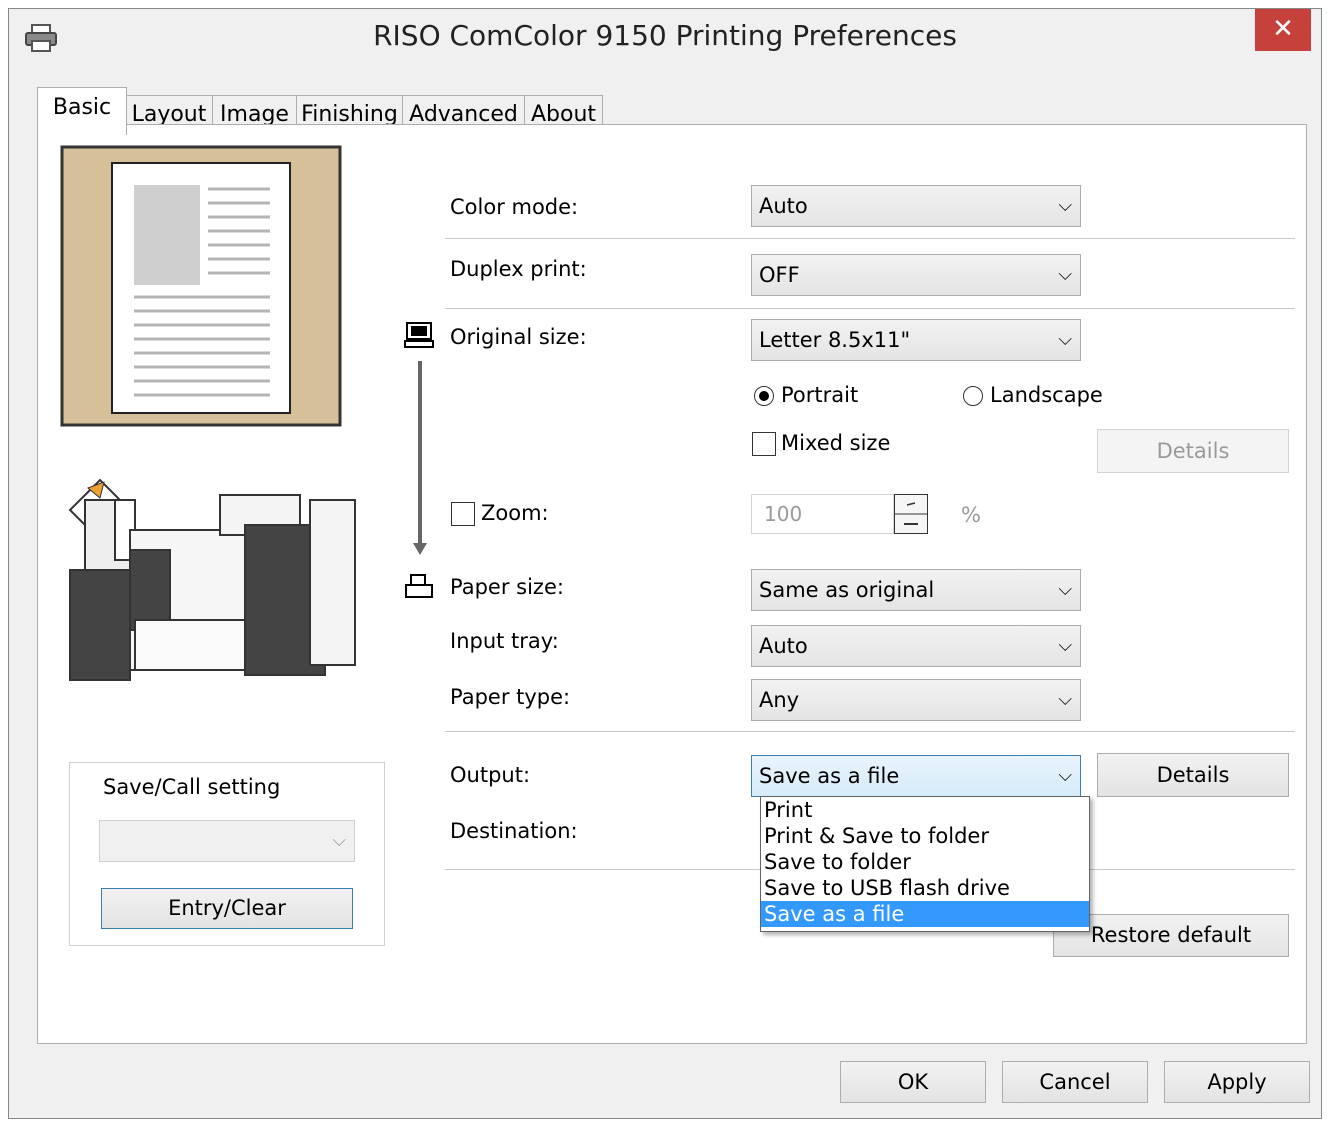 This screenshot has height=1127, width=1330. I want to click on output-label: Output:, so click(490, 775).